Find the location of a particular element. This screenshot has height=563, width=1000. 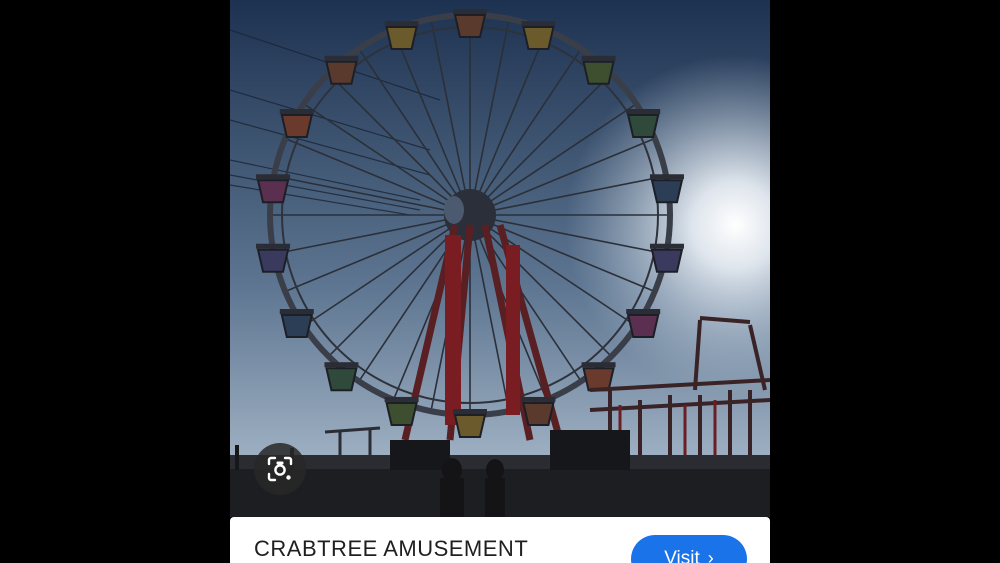

result-title: CRABTREE AMUSEMENT is located at coordinates (391, 549).